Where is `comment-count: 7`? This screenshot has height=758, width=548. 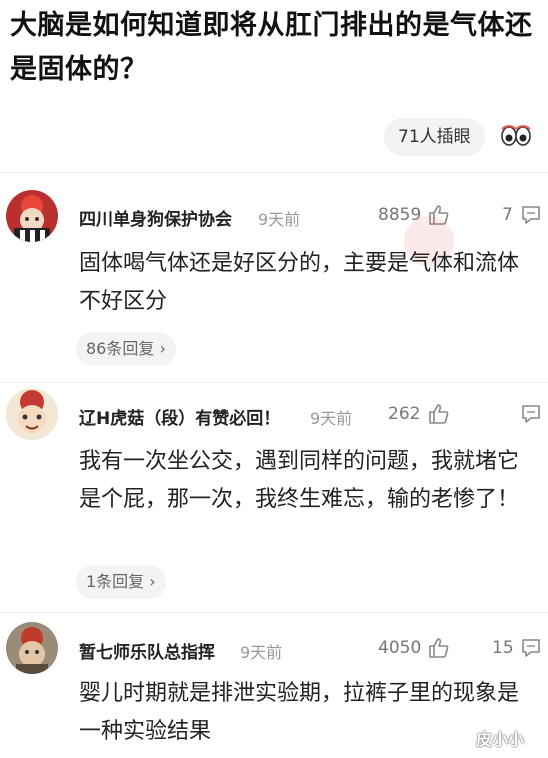
comment-count: 7 is located at coordinates (507, 215).